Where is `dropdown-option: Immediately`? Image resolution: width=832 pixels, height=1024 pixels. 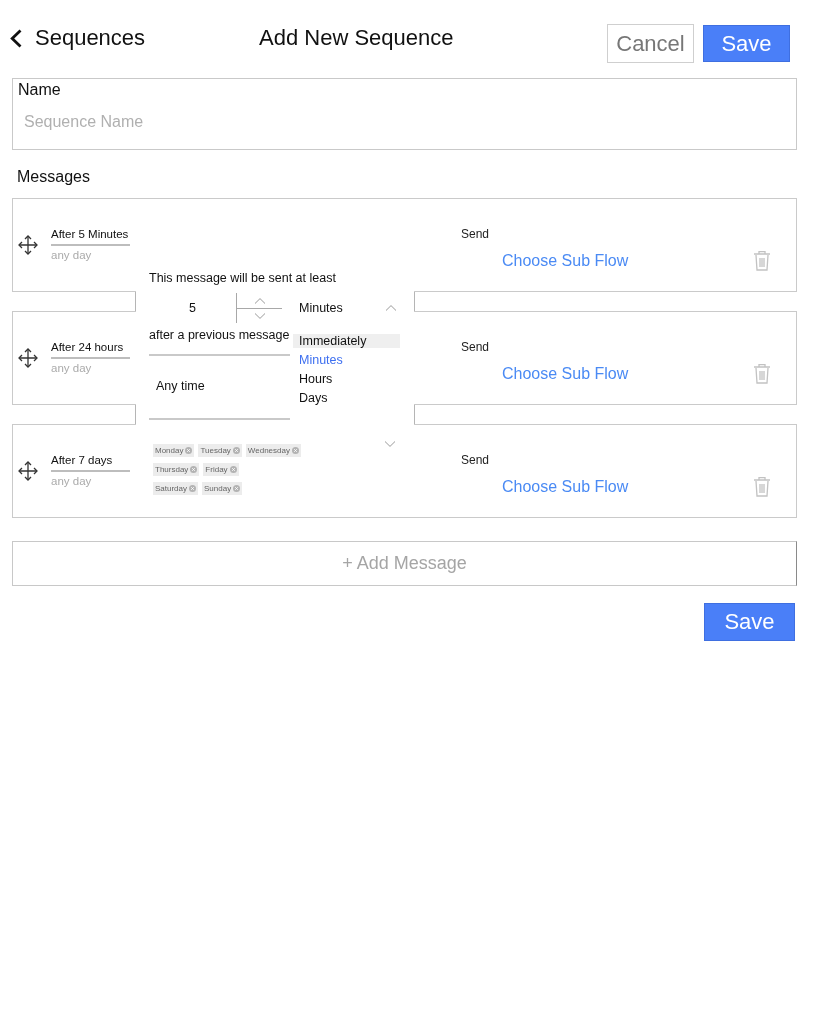 dropdown-option: Immediately is located at coordinates (346, 341).